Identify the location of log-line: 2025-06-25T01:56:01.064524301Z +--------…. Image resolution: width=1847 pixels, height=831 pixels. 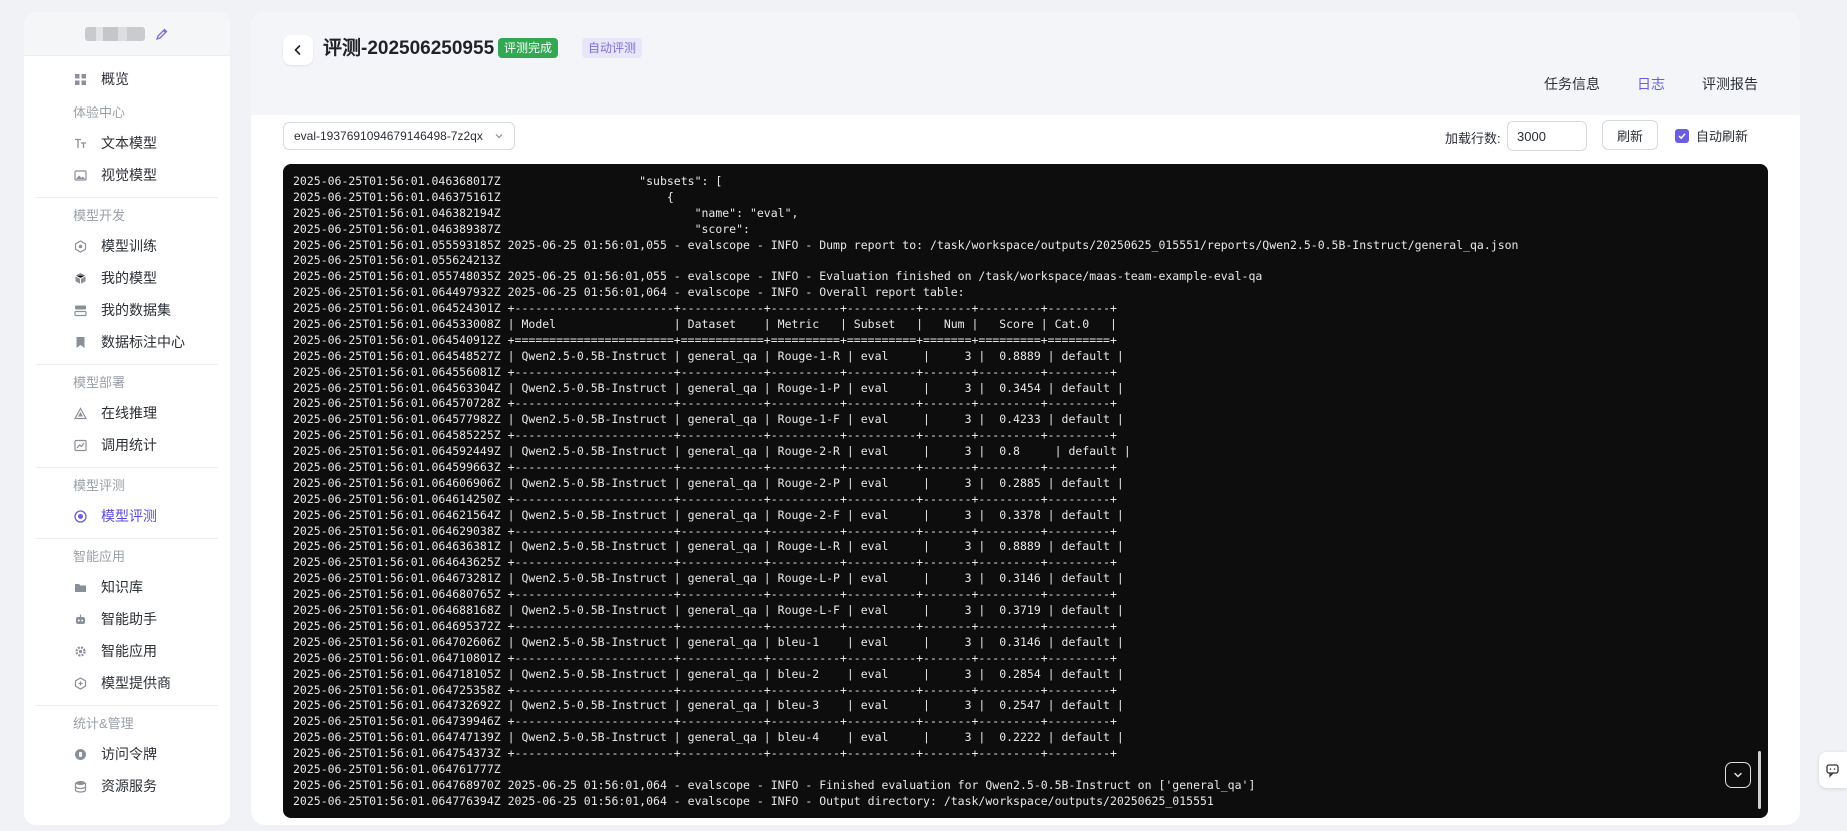
(705, 308).